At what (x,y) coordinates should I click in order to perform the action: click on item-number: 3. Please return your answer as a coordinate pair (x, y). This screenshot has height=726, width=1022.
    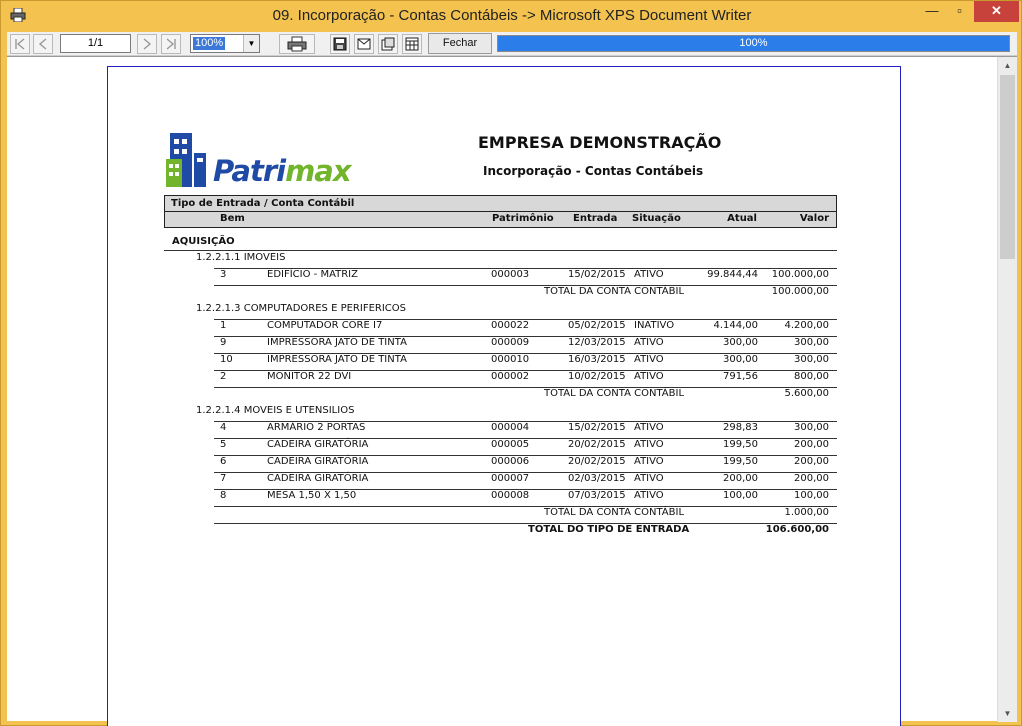
    Looking at the image, I should click on (223, 274).